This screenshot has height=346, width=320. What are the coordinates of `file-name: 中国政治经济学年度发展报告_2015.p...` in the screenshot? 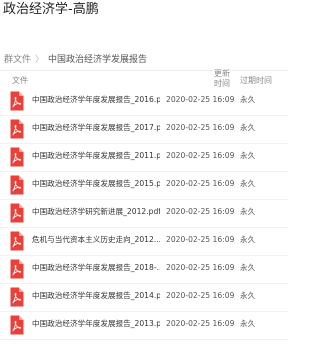 It's located at (96, 183).